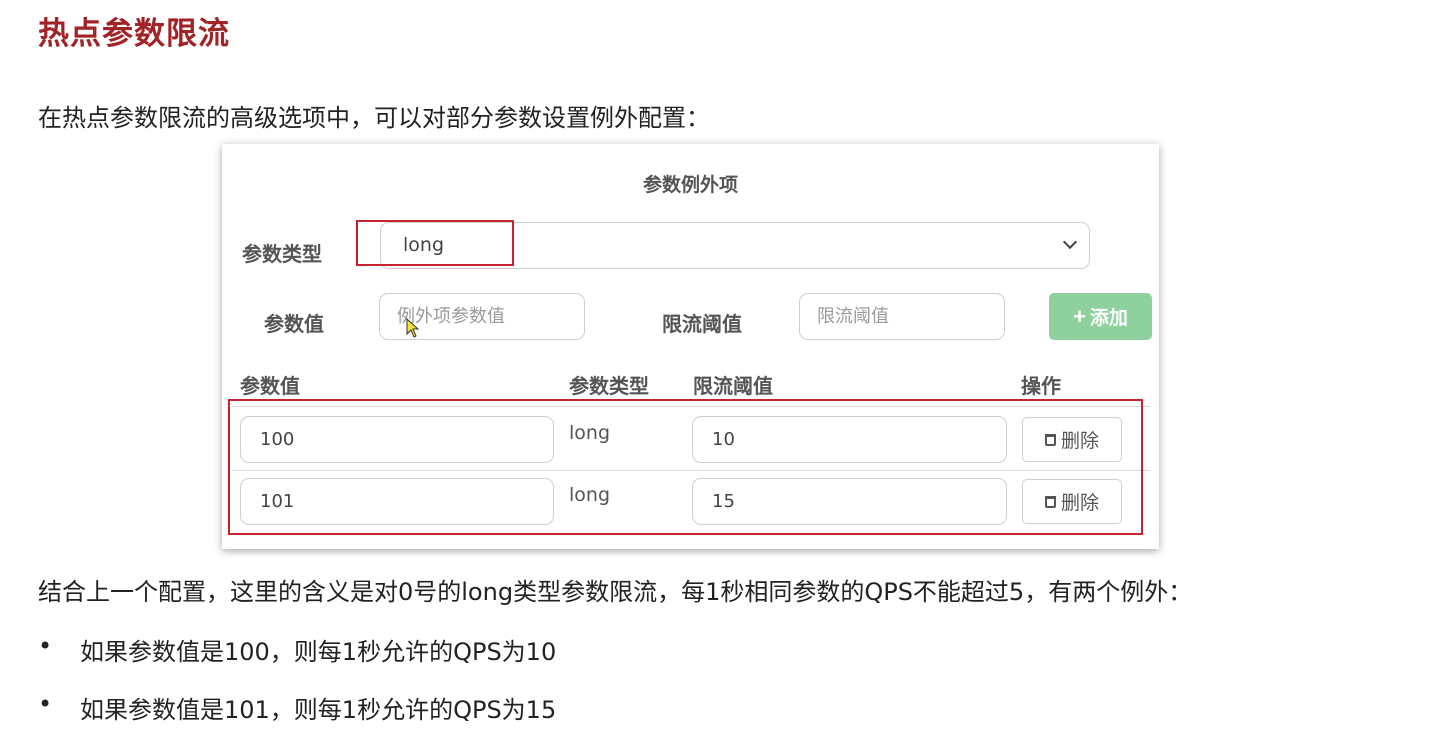 Image resolution: width=1429 pixels, height=735 pixels. Describe the element at coordinates (690, 185) in the screenshot. I see `panel-title: 参数例外项` at that location.